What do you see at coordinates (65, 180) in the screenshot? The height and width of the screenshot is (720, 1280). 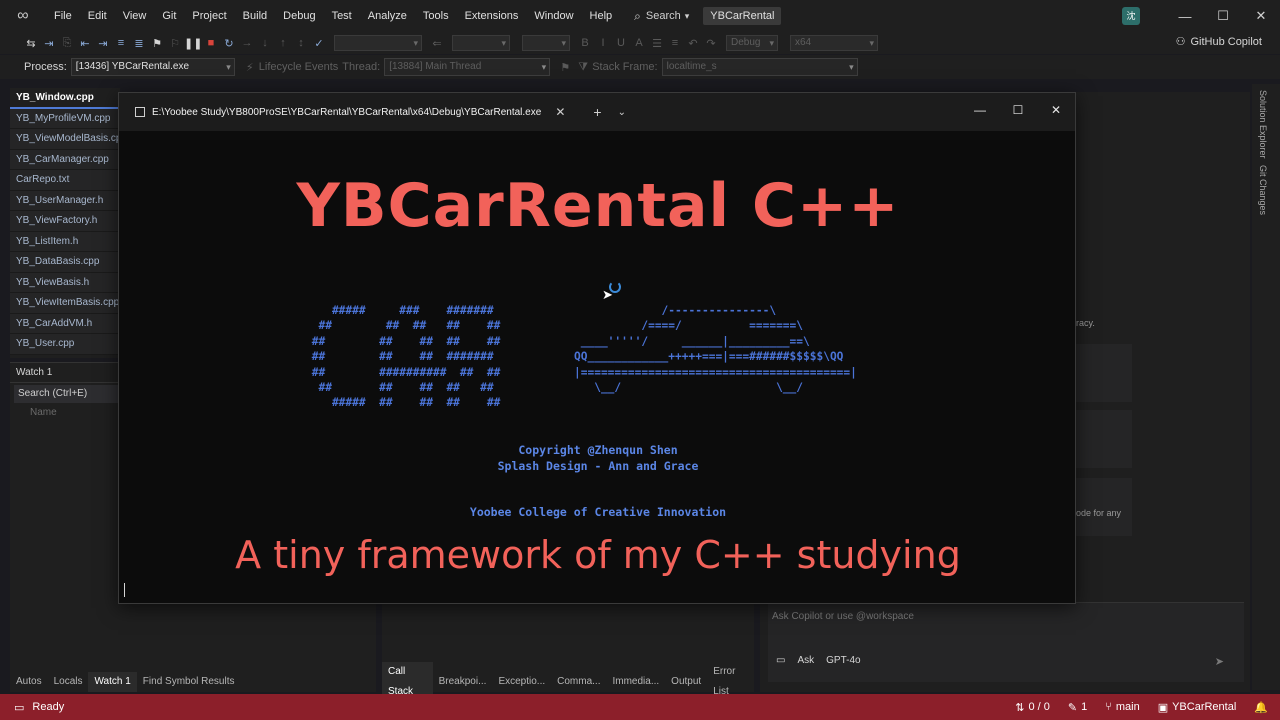 I see `editor-tab: CarRepo.txt` at bounding box center [65, 180].